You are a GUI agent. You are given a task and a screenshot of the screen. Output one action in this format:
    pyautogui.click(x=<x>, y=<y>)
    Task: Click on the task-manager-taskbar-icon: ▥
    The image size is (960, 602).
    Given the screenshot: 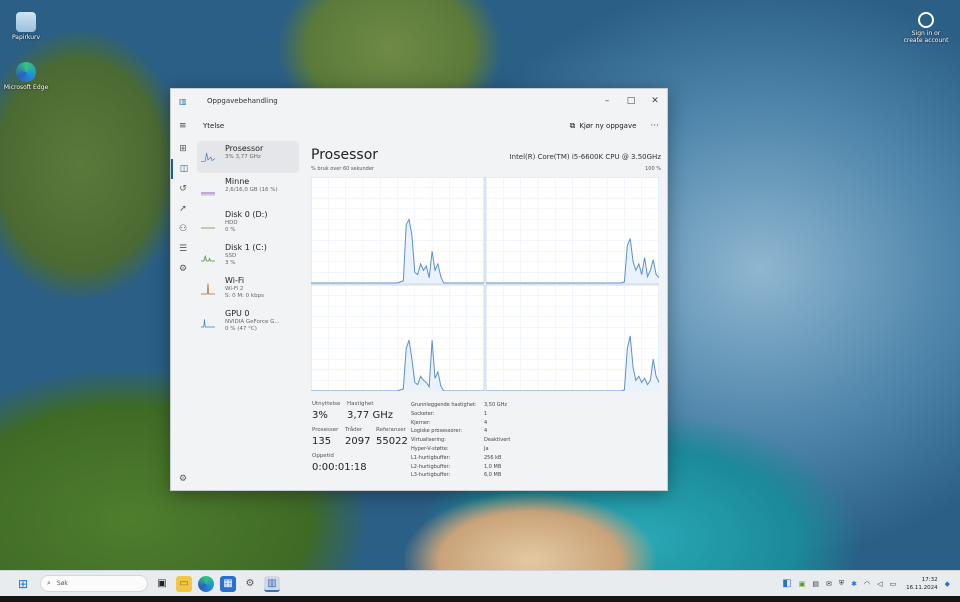 What is the action you would take?
    pyautogui.click(x=272, y=583)
    